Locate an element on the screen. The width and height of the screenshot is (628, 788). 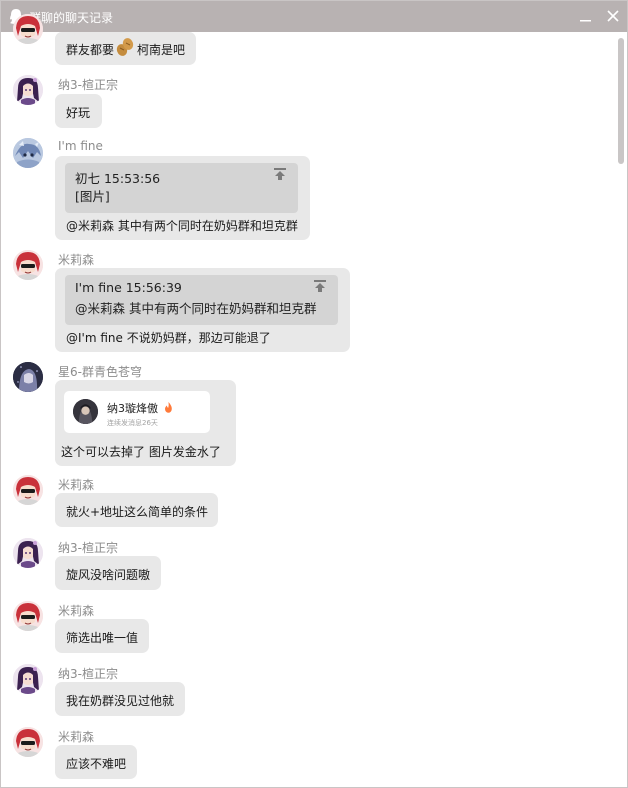
message-text: 旋风没啥问题嗷 is located at coordinates (108, 575).